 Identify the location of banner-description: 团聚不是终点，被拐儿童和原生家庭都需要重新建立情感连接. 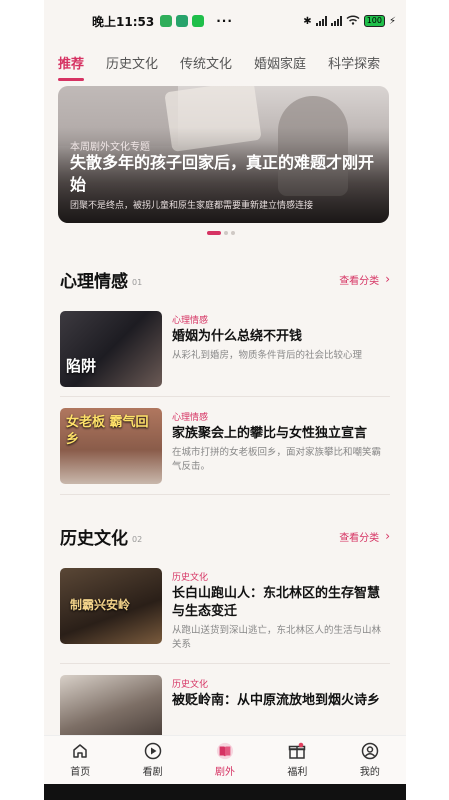
(192, 206).